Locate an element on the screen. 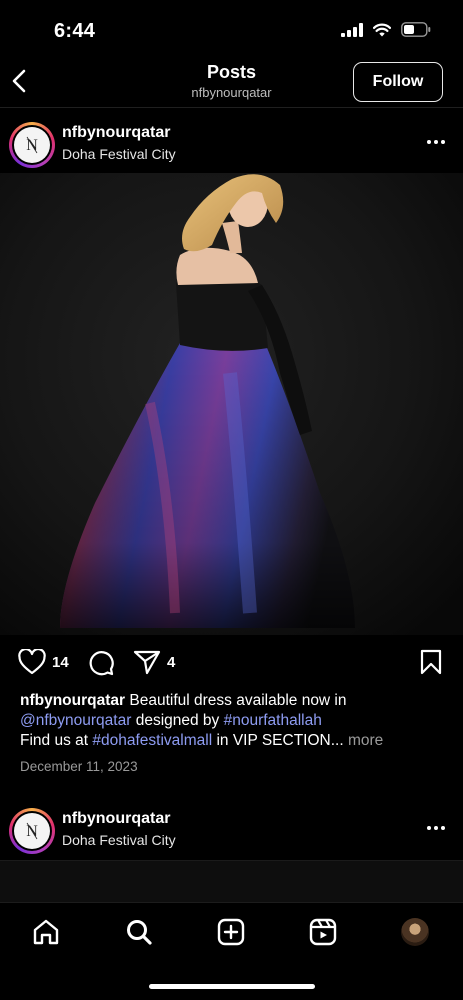 This screenshot has width=463, height=1000. reels-icon is located at coordinates (323, 932).